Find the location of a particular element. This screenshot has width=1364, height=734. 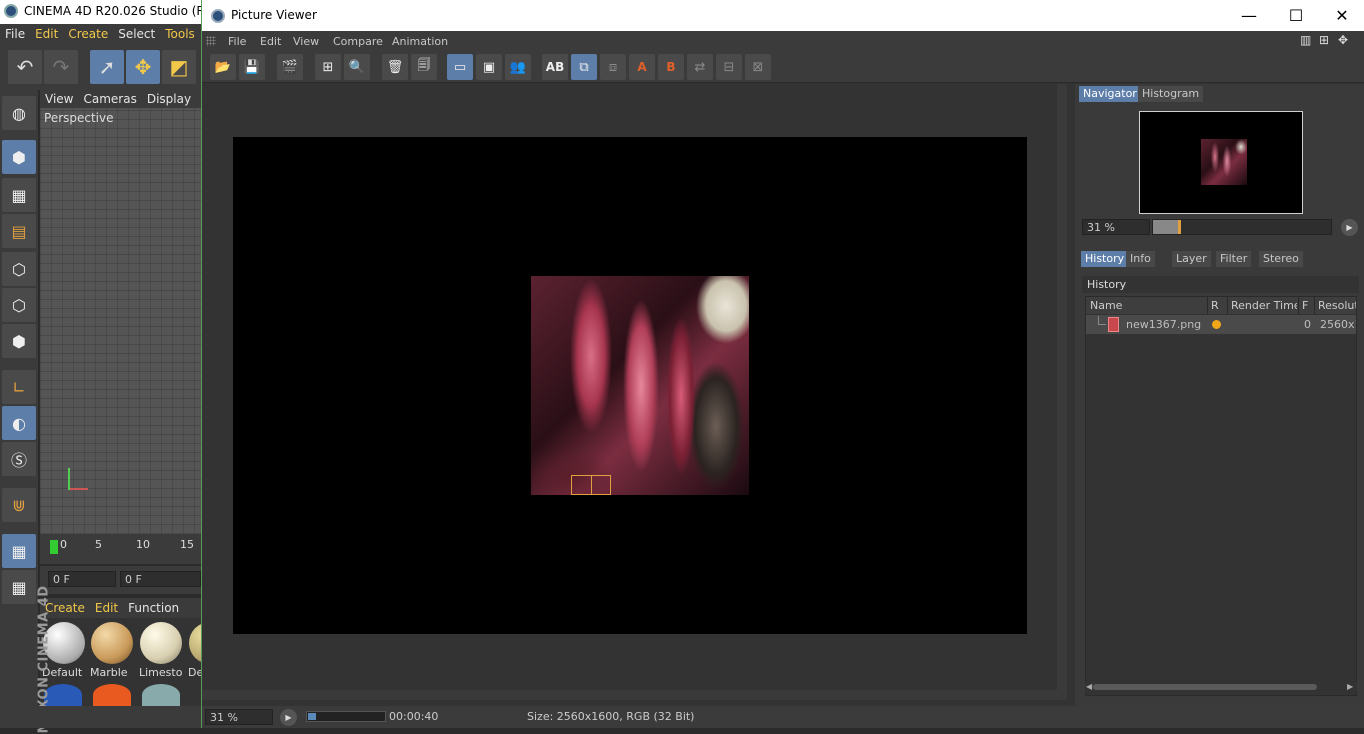

single-view-button: ▭ is located at coordinates (460, 67).